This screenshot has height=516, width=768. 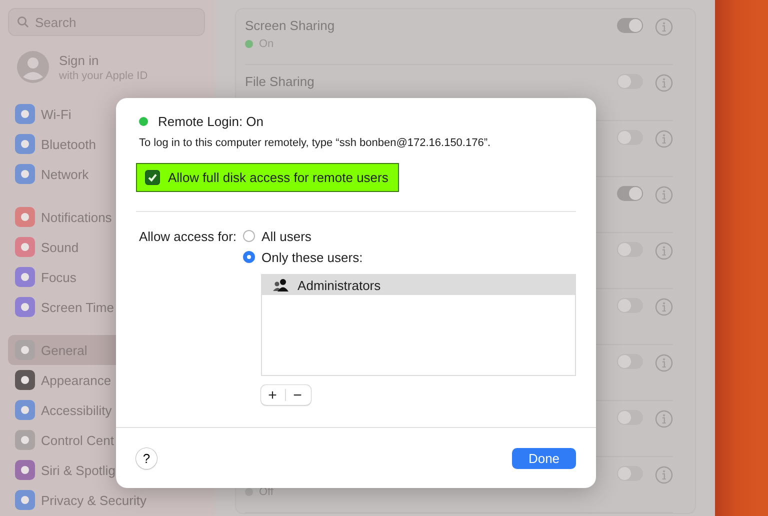 What do you see at coordinates (544, 458) in the screenshot?
I see `done-button: Done` at bounding box center [544, 458].